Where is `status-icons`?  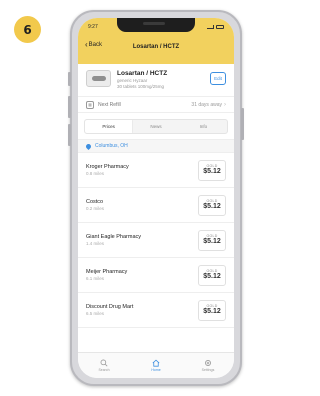
status-icons is located at coordinates (215, 27).